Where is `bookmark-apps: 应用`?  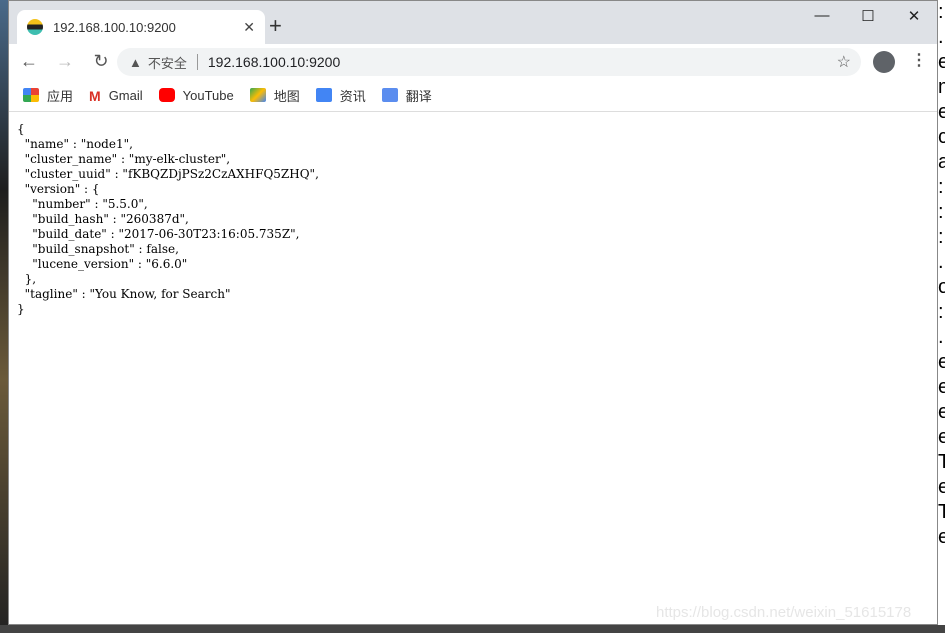 bookmark-apps: 应用 is located at coordinates (48, 95).